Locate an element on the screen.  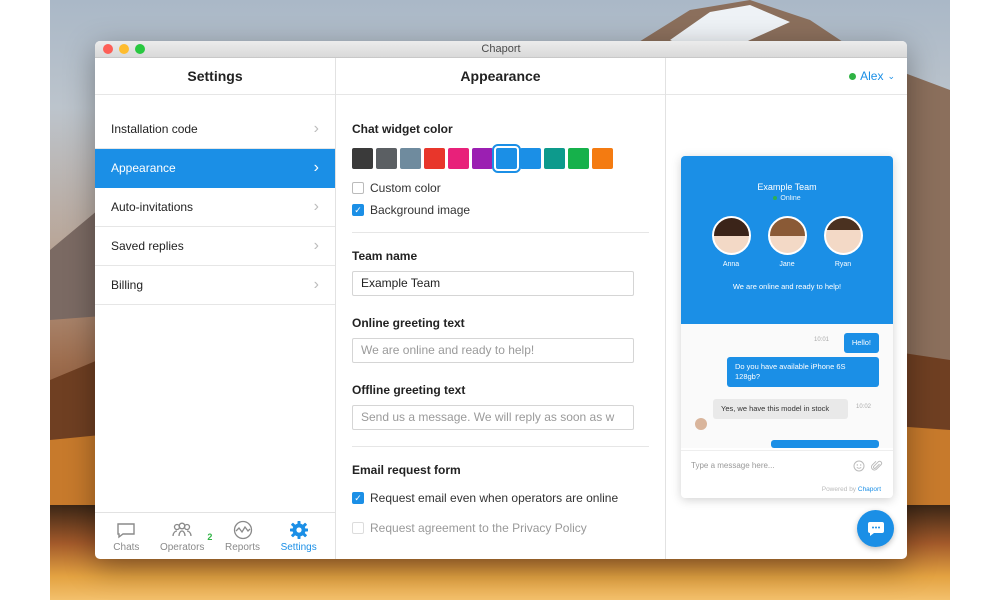
close-window-button is located at coordinates (108, 49).